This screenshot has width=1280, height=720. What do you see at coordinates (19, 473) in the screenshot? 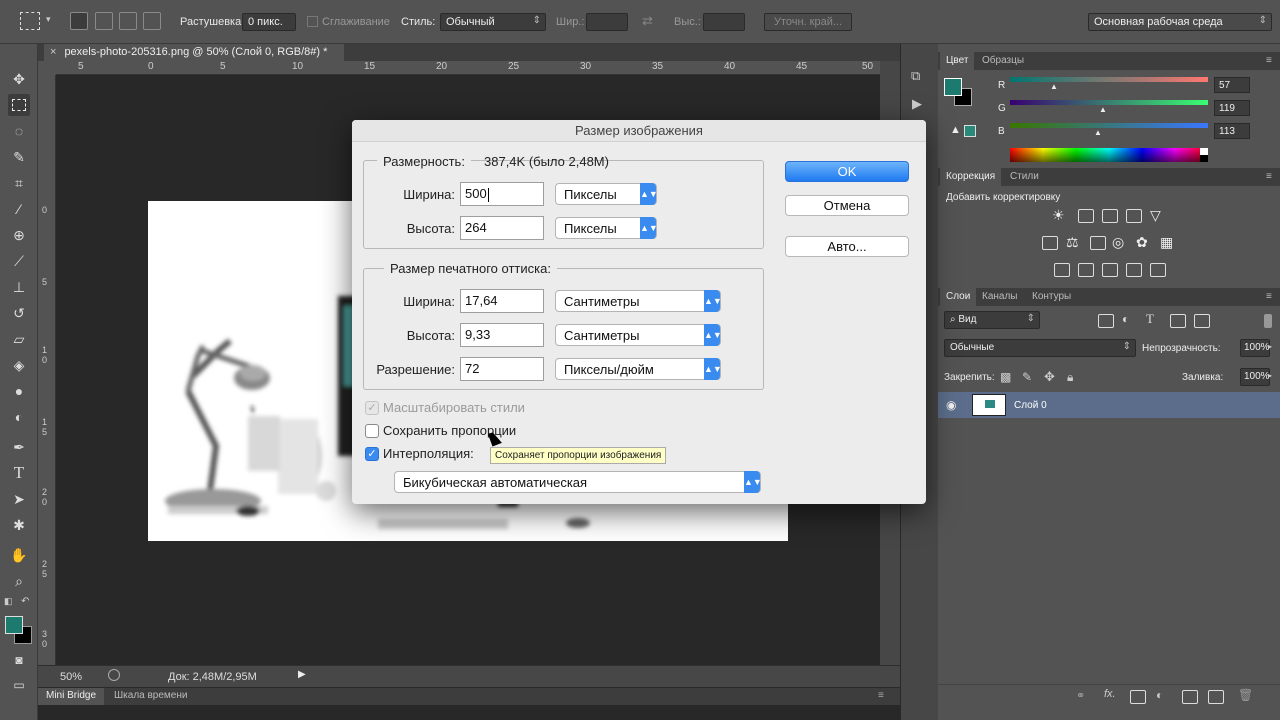
I see `type-tool-icon: T` at bounding box center [19, 473].